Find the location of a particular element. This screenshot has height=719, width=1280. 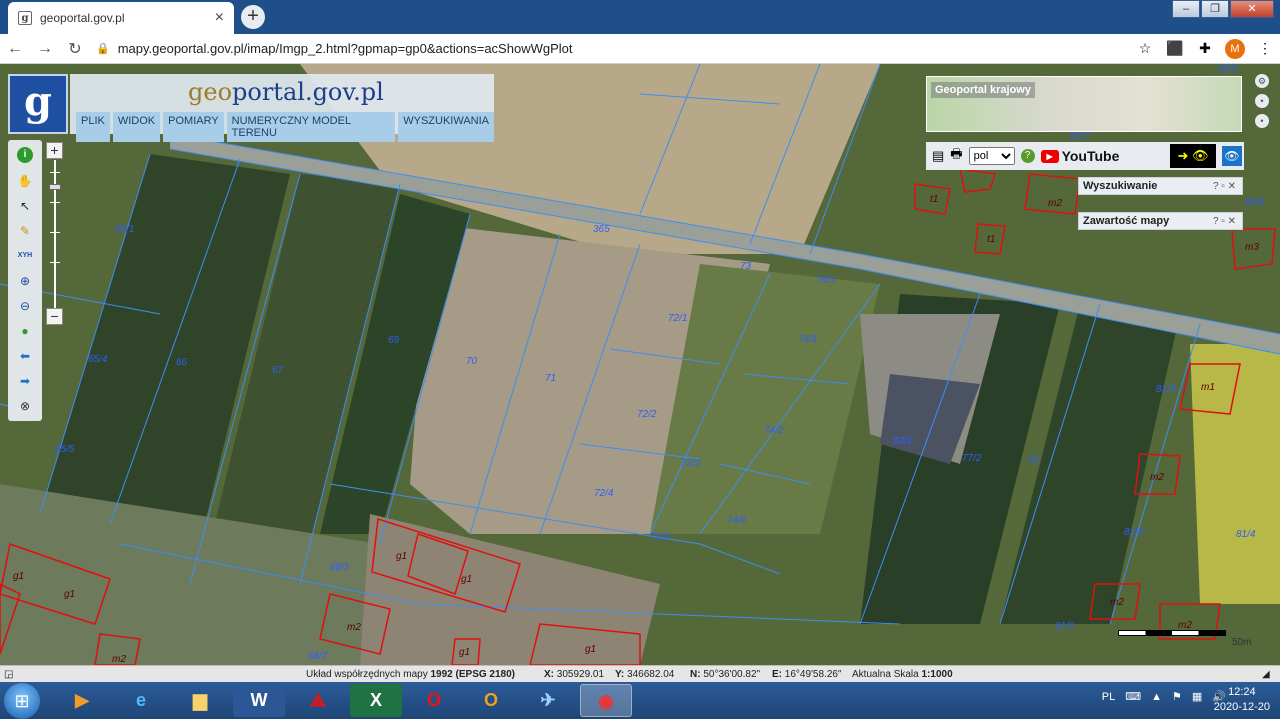

globe-icon: ● is located at coordinates (25, 331).